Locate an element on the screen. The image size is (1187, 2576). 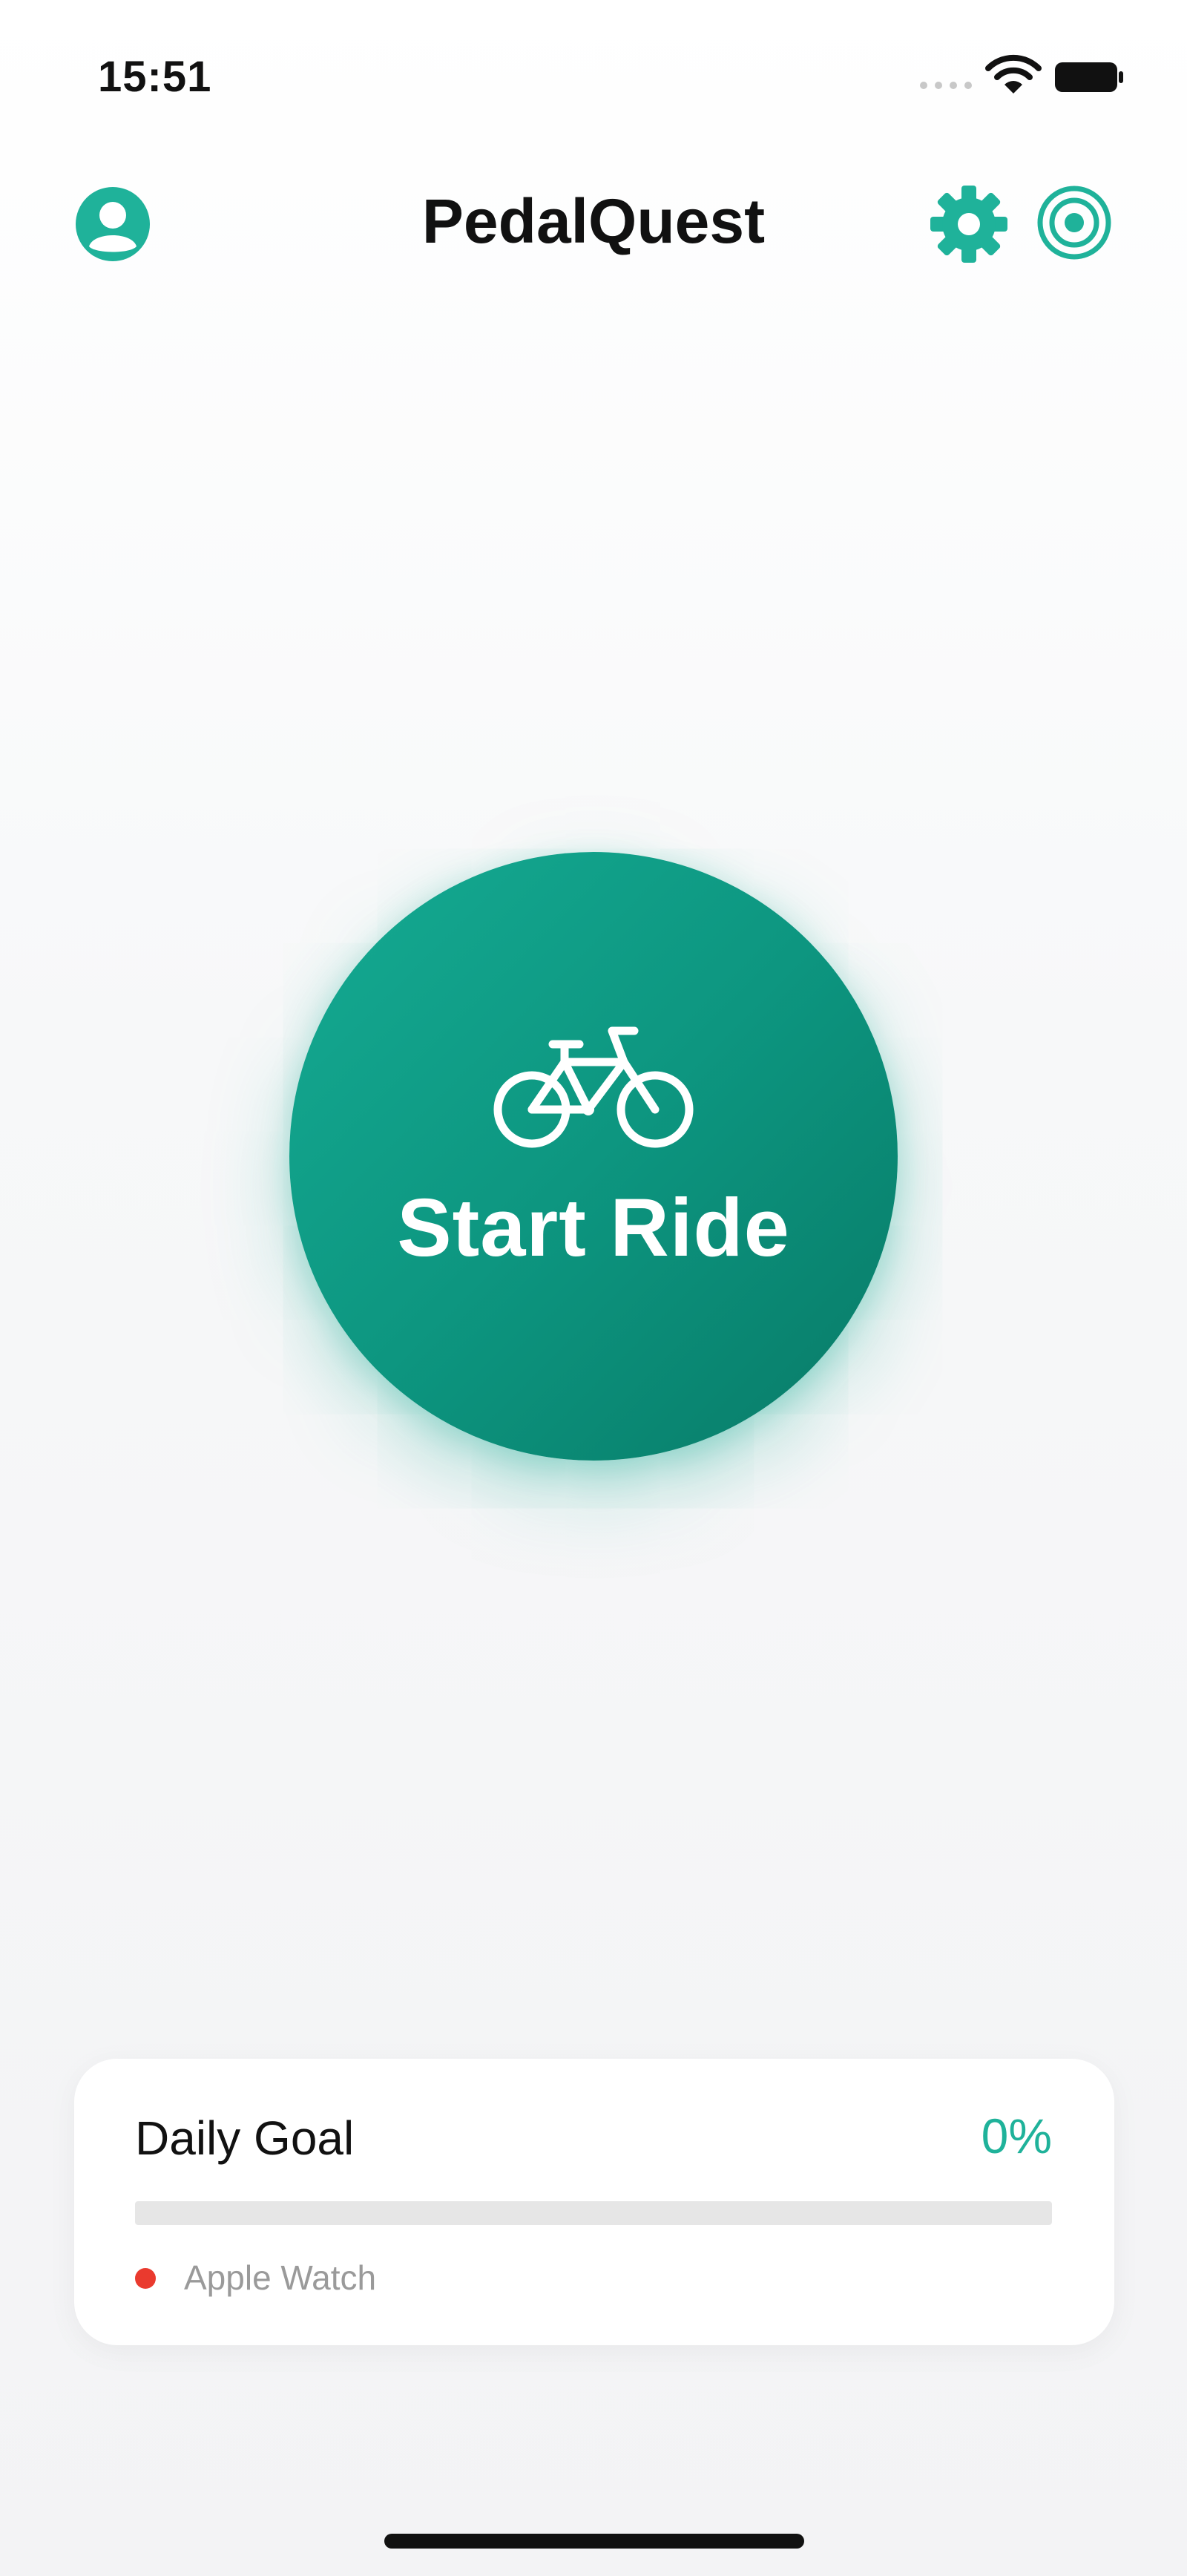
daily-goal-card: Daily Goal 0% Apple Watch is located at coordinates (594, 2202).